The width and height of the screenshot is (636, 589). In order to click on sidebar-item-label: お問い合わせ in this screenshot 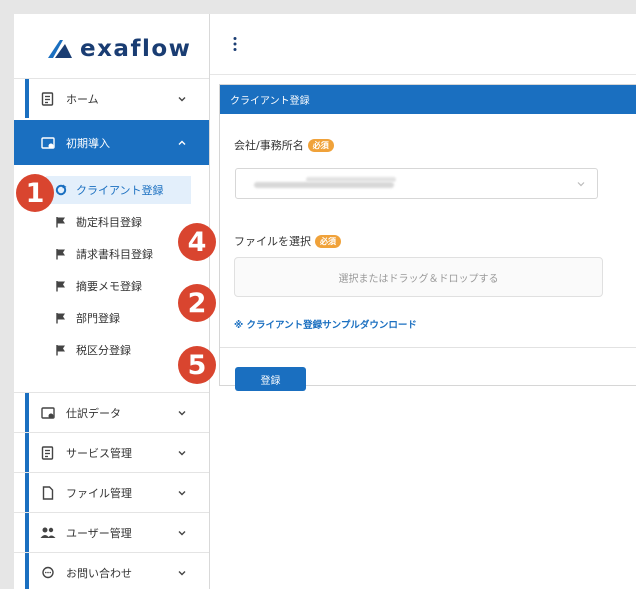, I will do `click(99, 573)`.